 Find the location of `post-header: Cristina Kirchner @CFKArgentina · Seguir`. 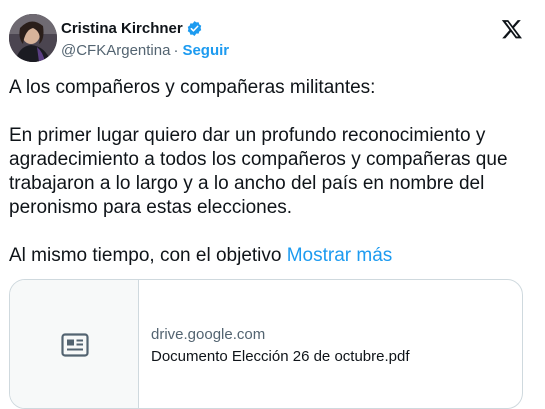

post-header: Cristina Kirchner @CFKArgentina · Seguir is located at coordinates (273, 39).